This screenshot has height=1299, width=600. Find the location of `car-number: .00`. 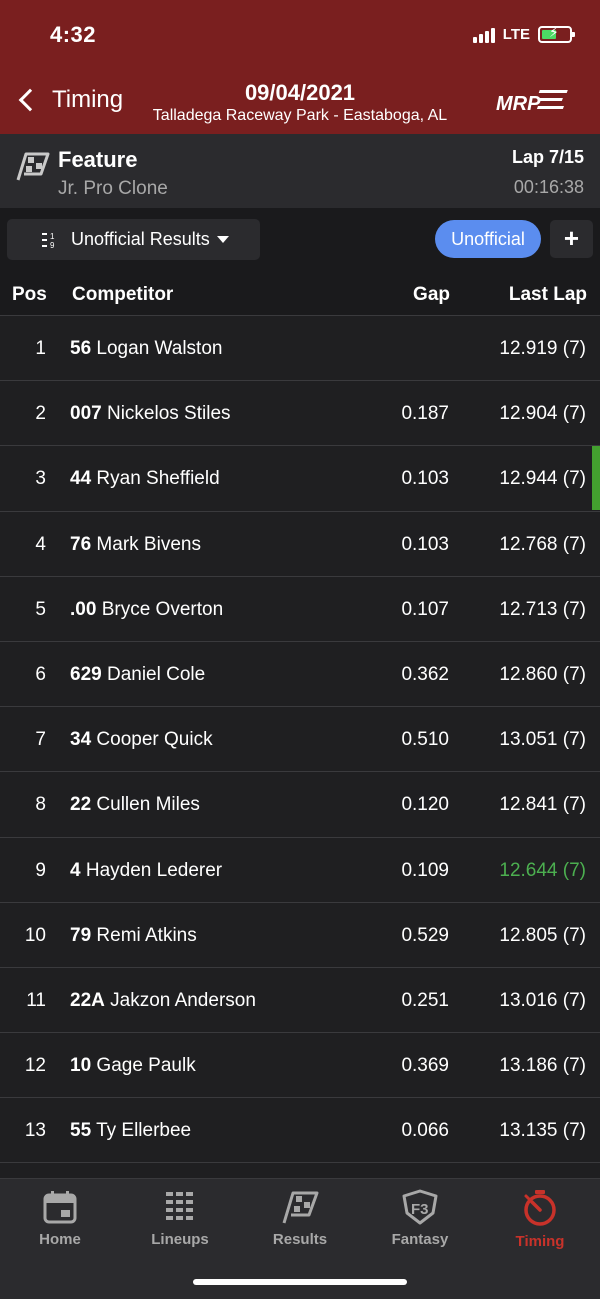

car-number: .00 is located at coordinates (83, 609).